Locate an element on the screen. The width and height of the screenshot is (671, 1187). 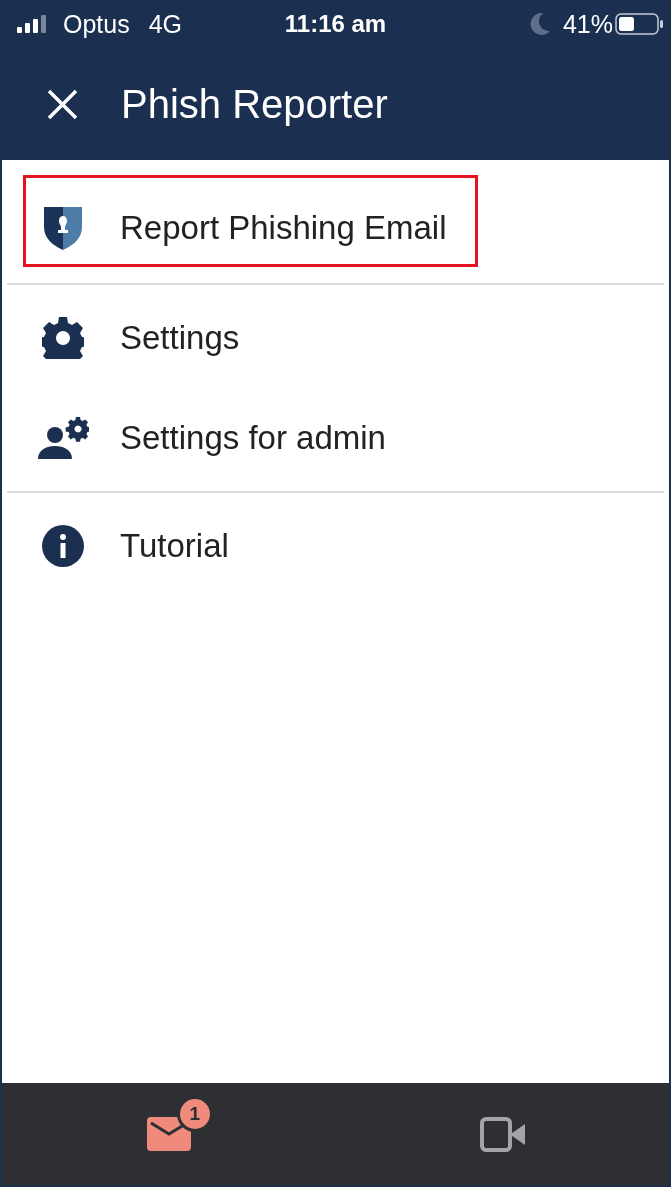
close-button is located at coordinates (62, 104).